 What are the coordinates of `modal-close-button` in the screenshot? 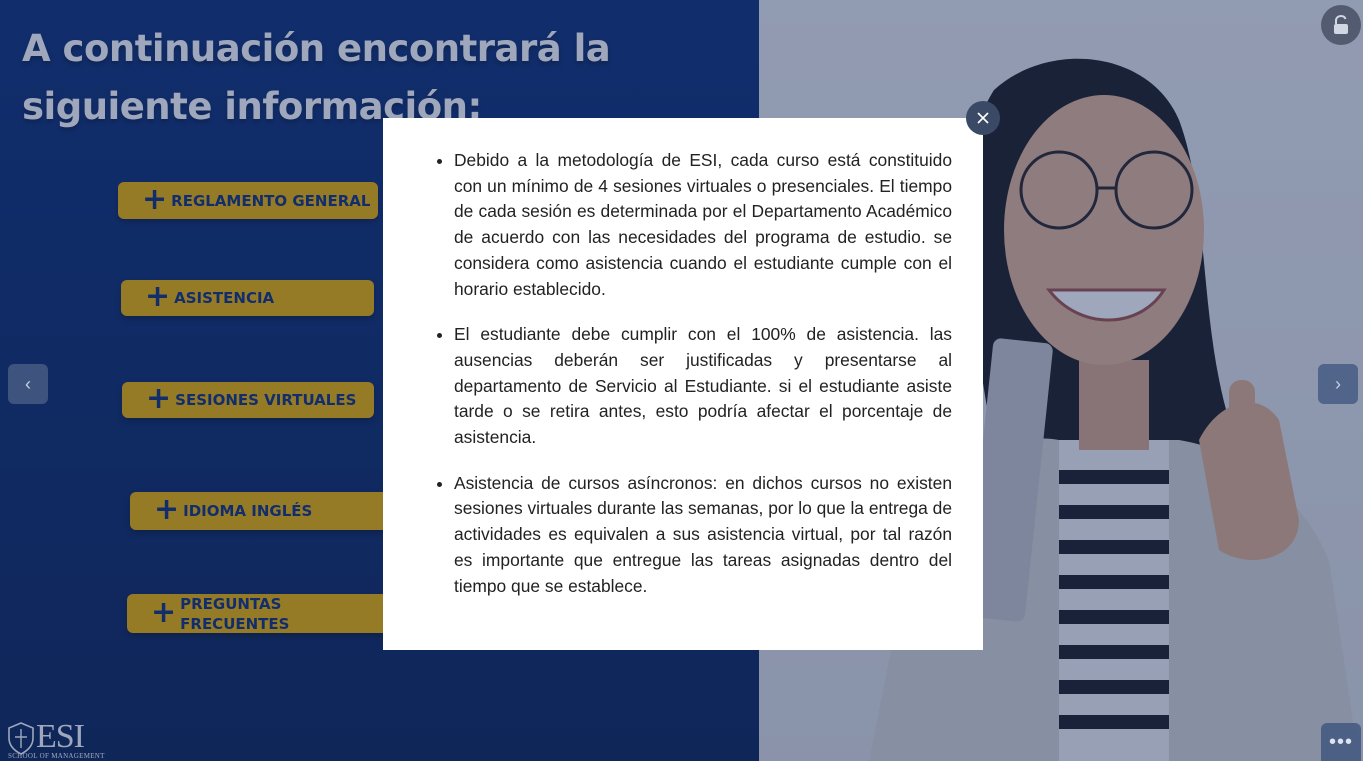 It's located at (983, 118).